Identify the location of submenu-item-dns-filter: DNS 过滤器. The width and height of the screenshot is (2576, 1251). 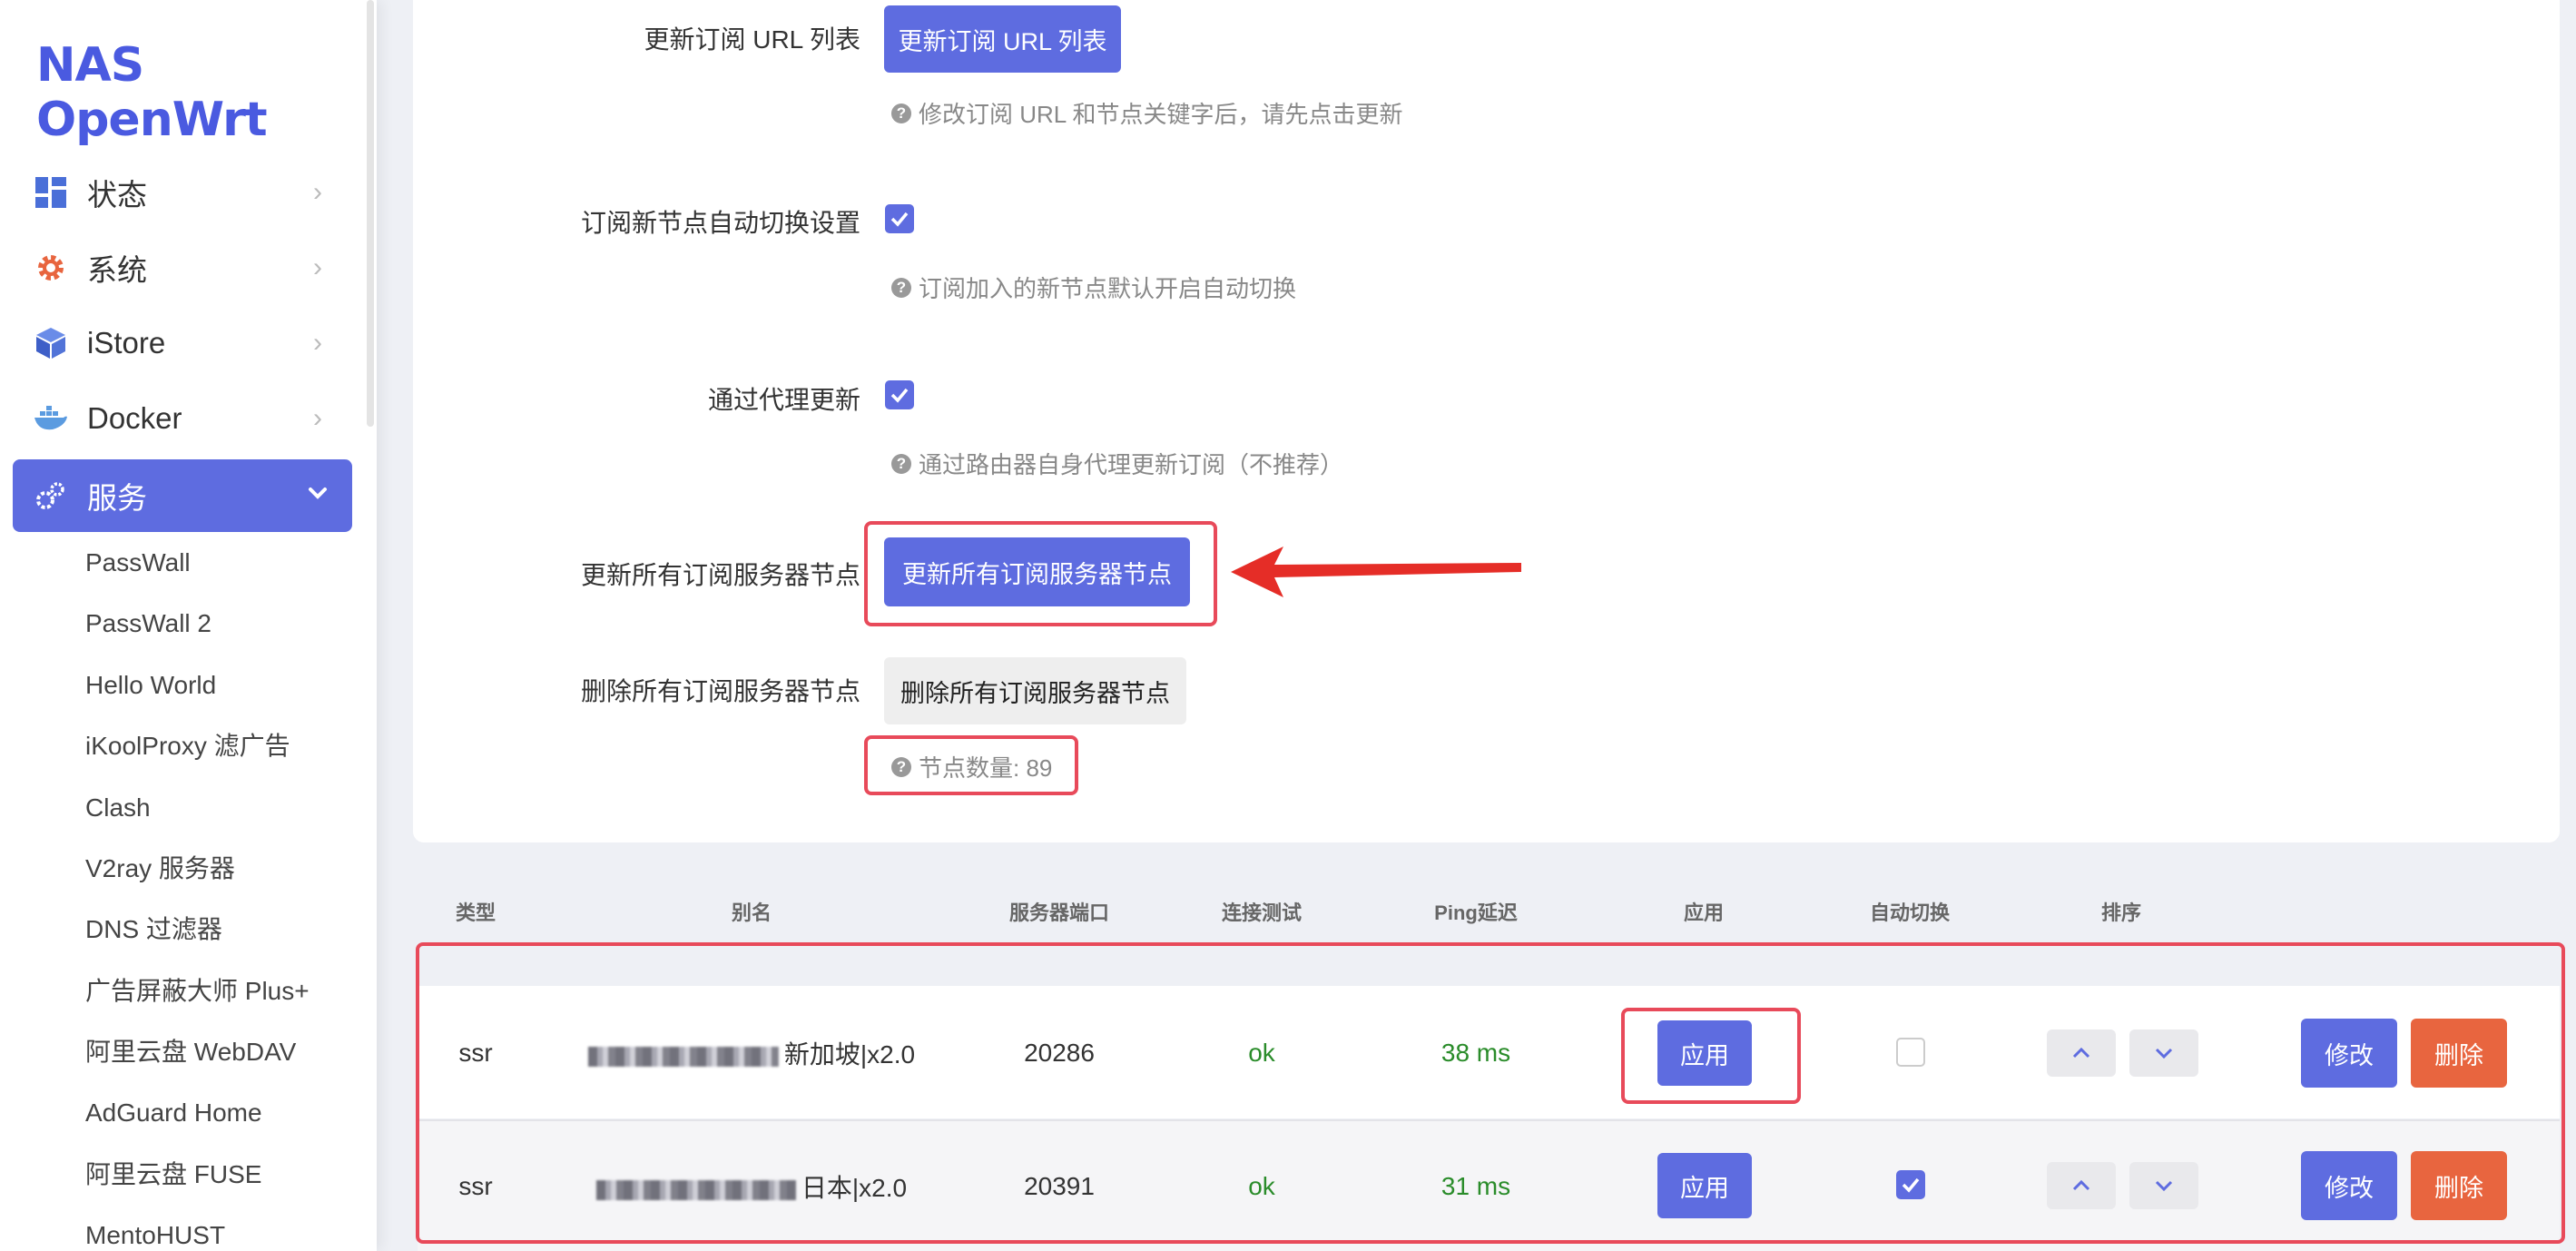
(153, 930).